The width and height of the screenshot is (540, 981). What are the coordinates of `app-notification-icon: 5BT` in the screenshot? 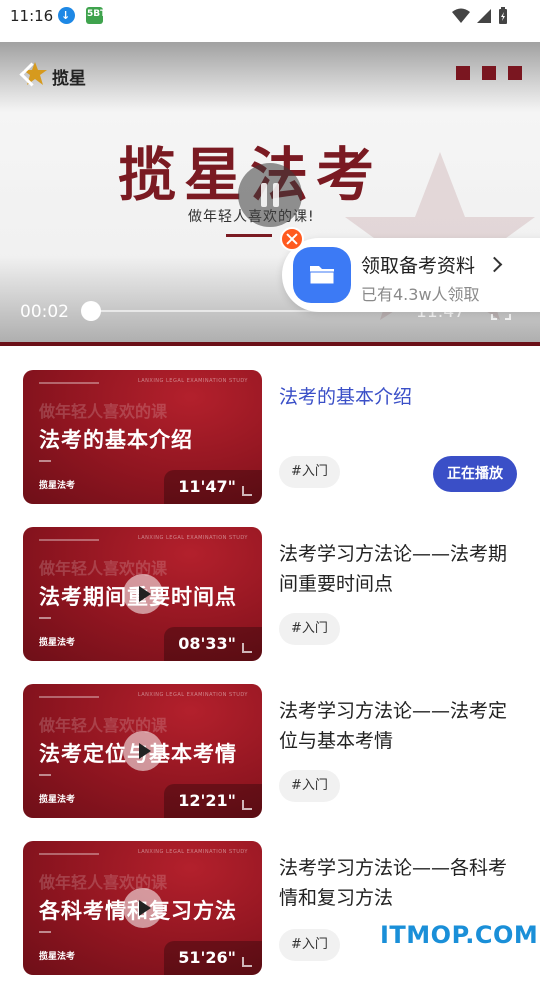 It's located at (96, 15).